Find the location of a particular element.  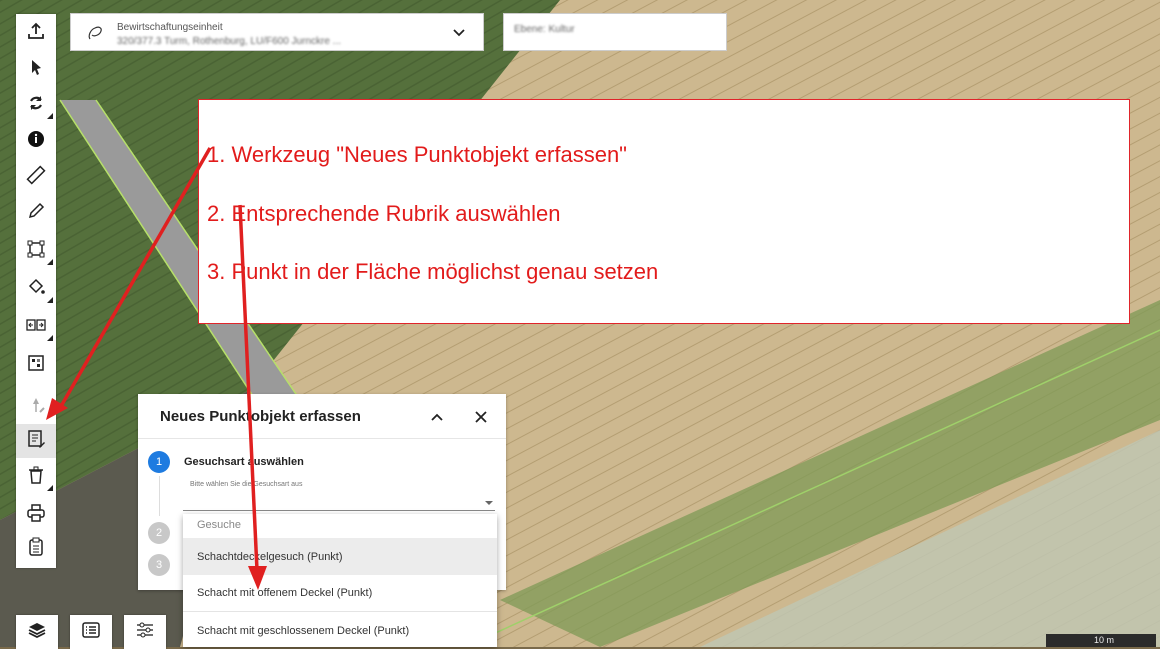

refresh-icon is located at coordinates (36, 105).